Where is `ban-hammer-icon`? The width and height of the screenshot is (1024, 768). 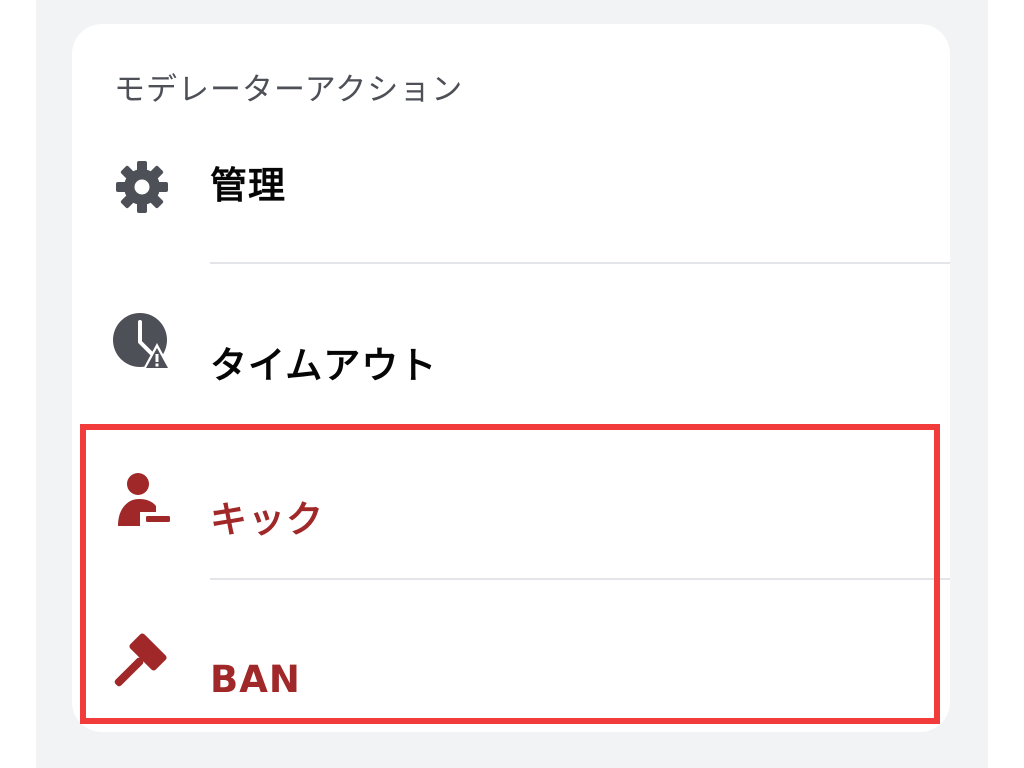
ban-hammer-icon is located at coordinates (142, 660).